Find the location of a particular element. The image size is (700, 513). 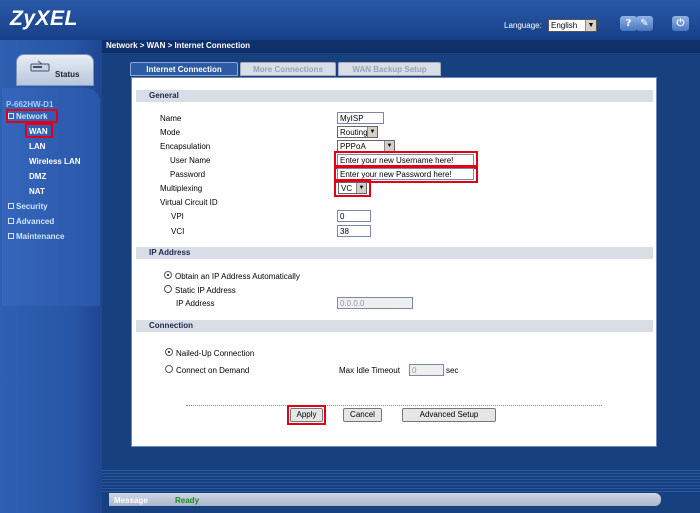

mode-label: Mode is located at coordinates (170, 132).